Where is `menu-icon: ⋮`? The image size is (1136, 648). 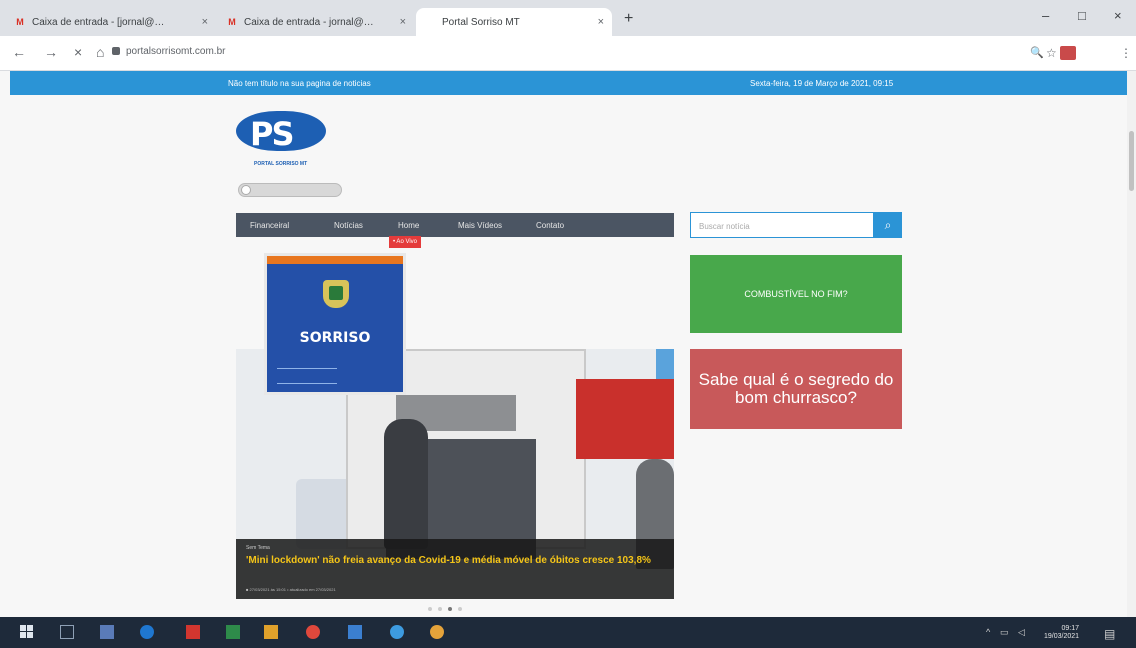
menu-icon: ⋮ is located at coordinates (1126, 53).